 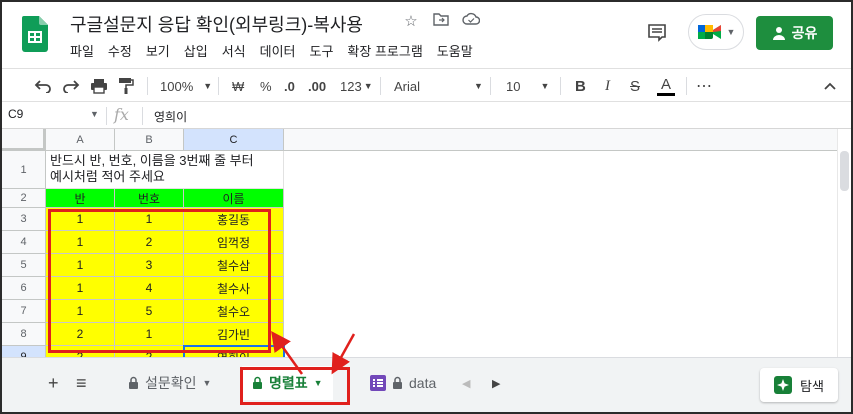 What do you see at coordinates (80, 198) in the screenshot?
I see `cell-a2: 반` at bounding box center [80, 198].